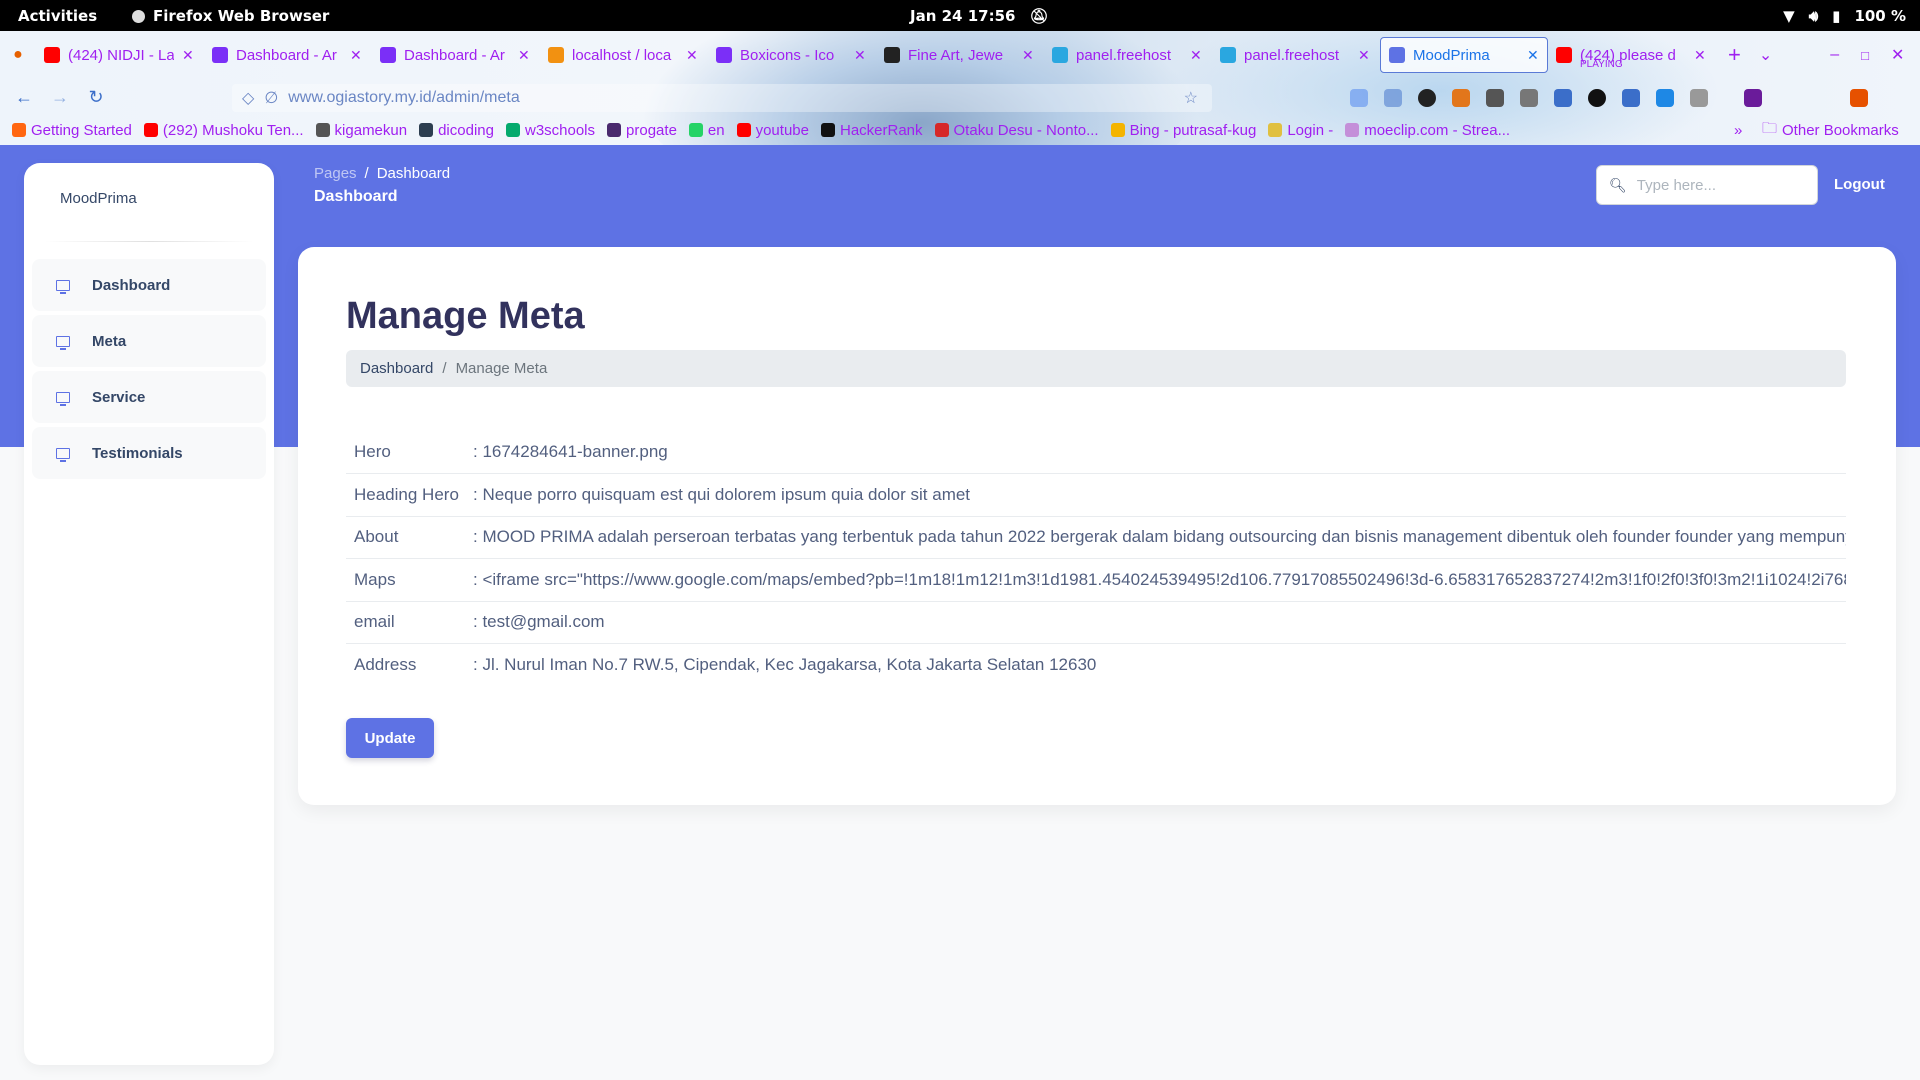  What do you see at coordinates (979, 16) in the screenshot?
I see `clock: Jan 24 17:56 🔕︎` at bounding box center [979, 16].